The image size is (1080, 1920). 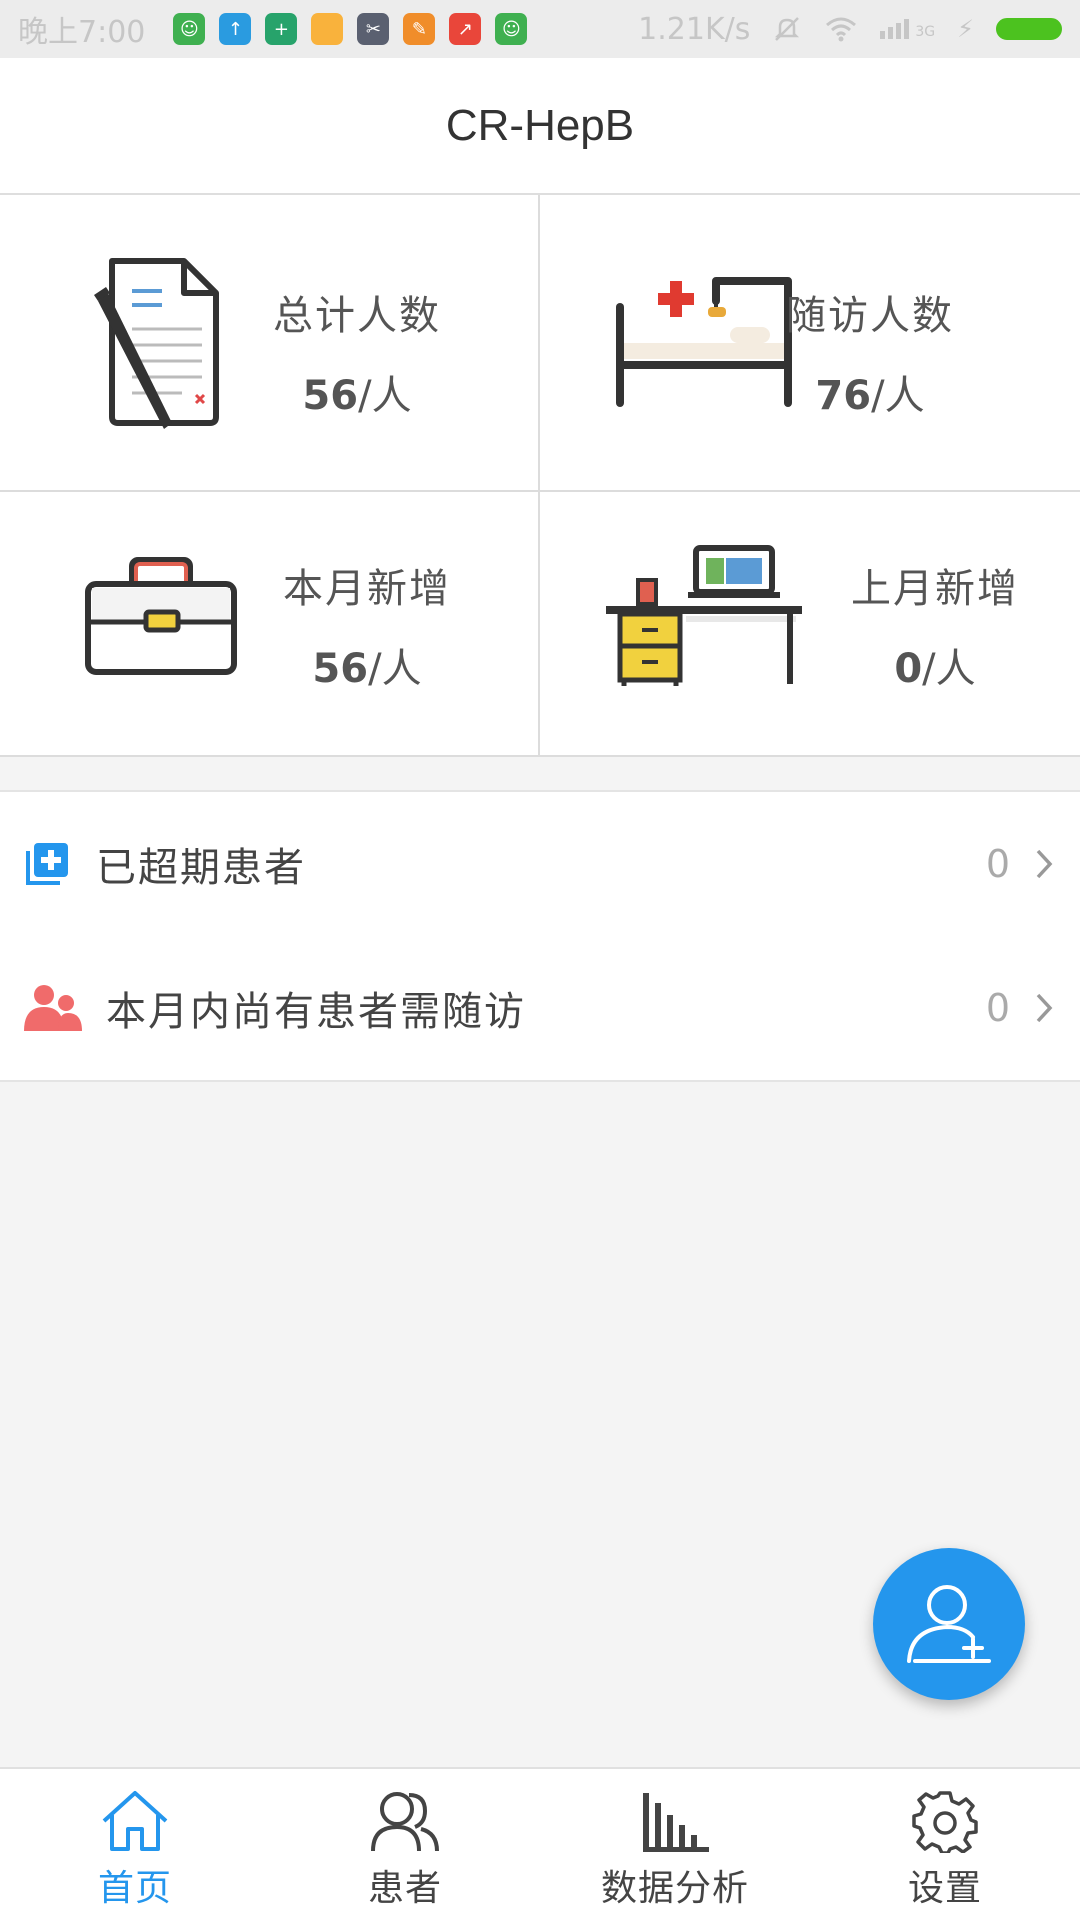 What do you see at coordinates (373, 29) in the screenshot?
I see `scissors-notification-icon: ✂` at bounding box center [373, 29].